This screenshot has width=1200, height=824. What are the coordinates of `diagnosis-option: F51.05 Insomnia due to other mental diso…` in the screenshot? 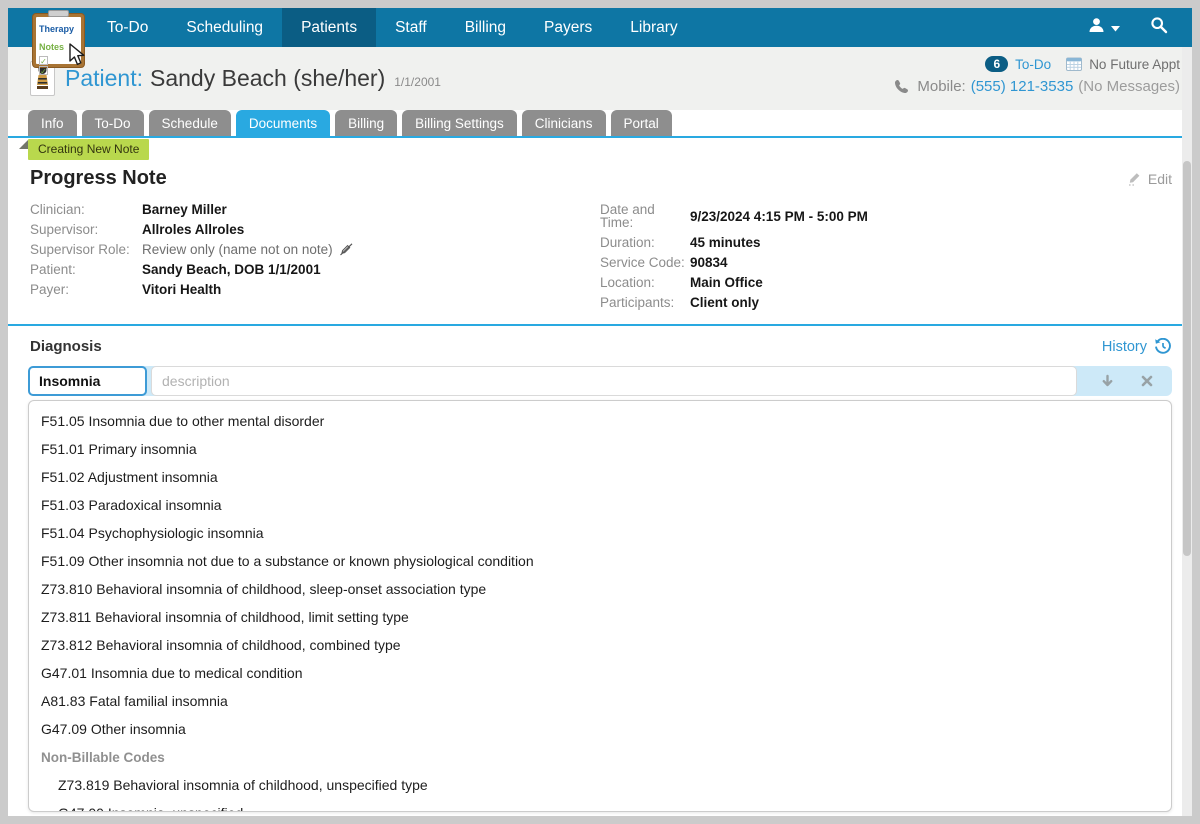 It's located at (600, 422).